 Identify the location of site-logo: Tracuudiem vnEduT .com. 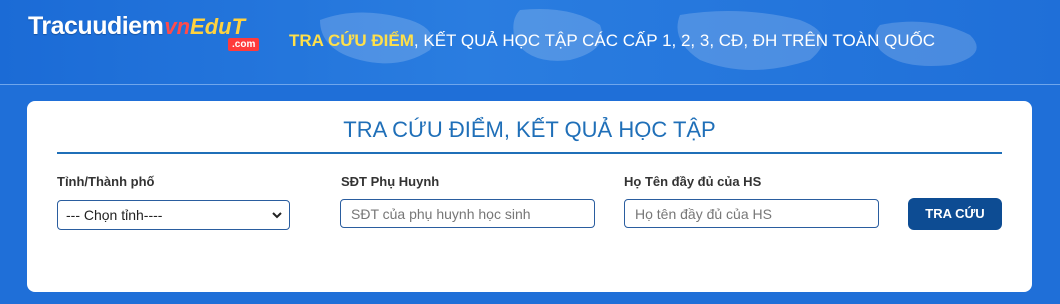
(144, 32).